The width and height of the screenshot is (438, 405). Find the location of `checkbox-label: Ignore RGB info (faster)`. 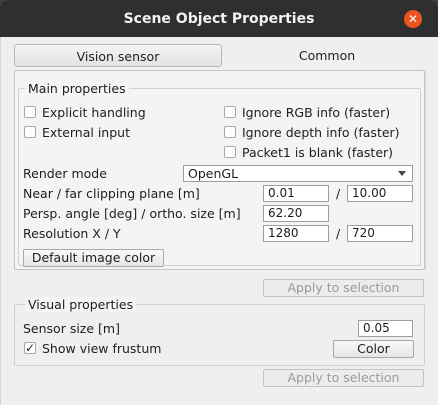

checkbox-label: Ignore RGB info (faster) is located at coordinates (316, 112).